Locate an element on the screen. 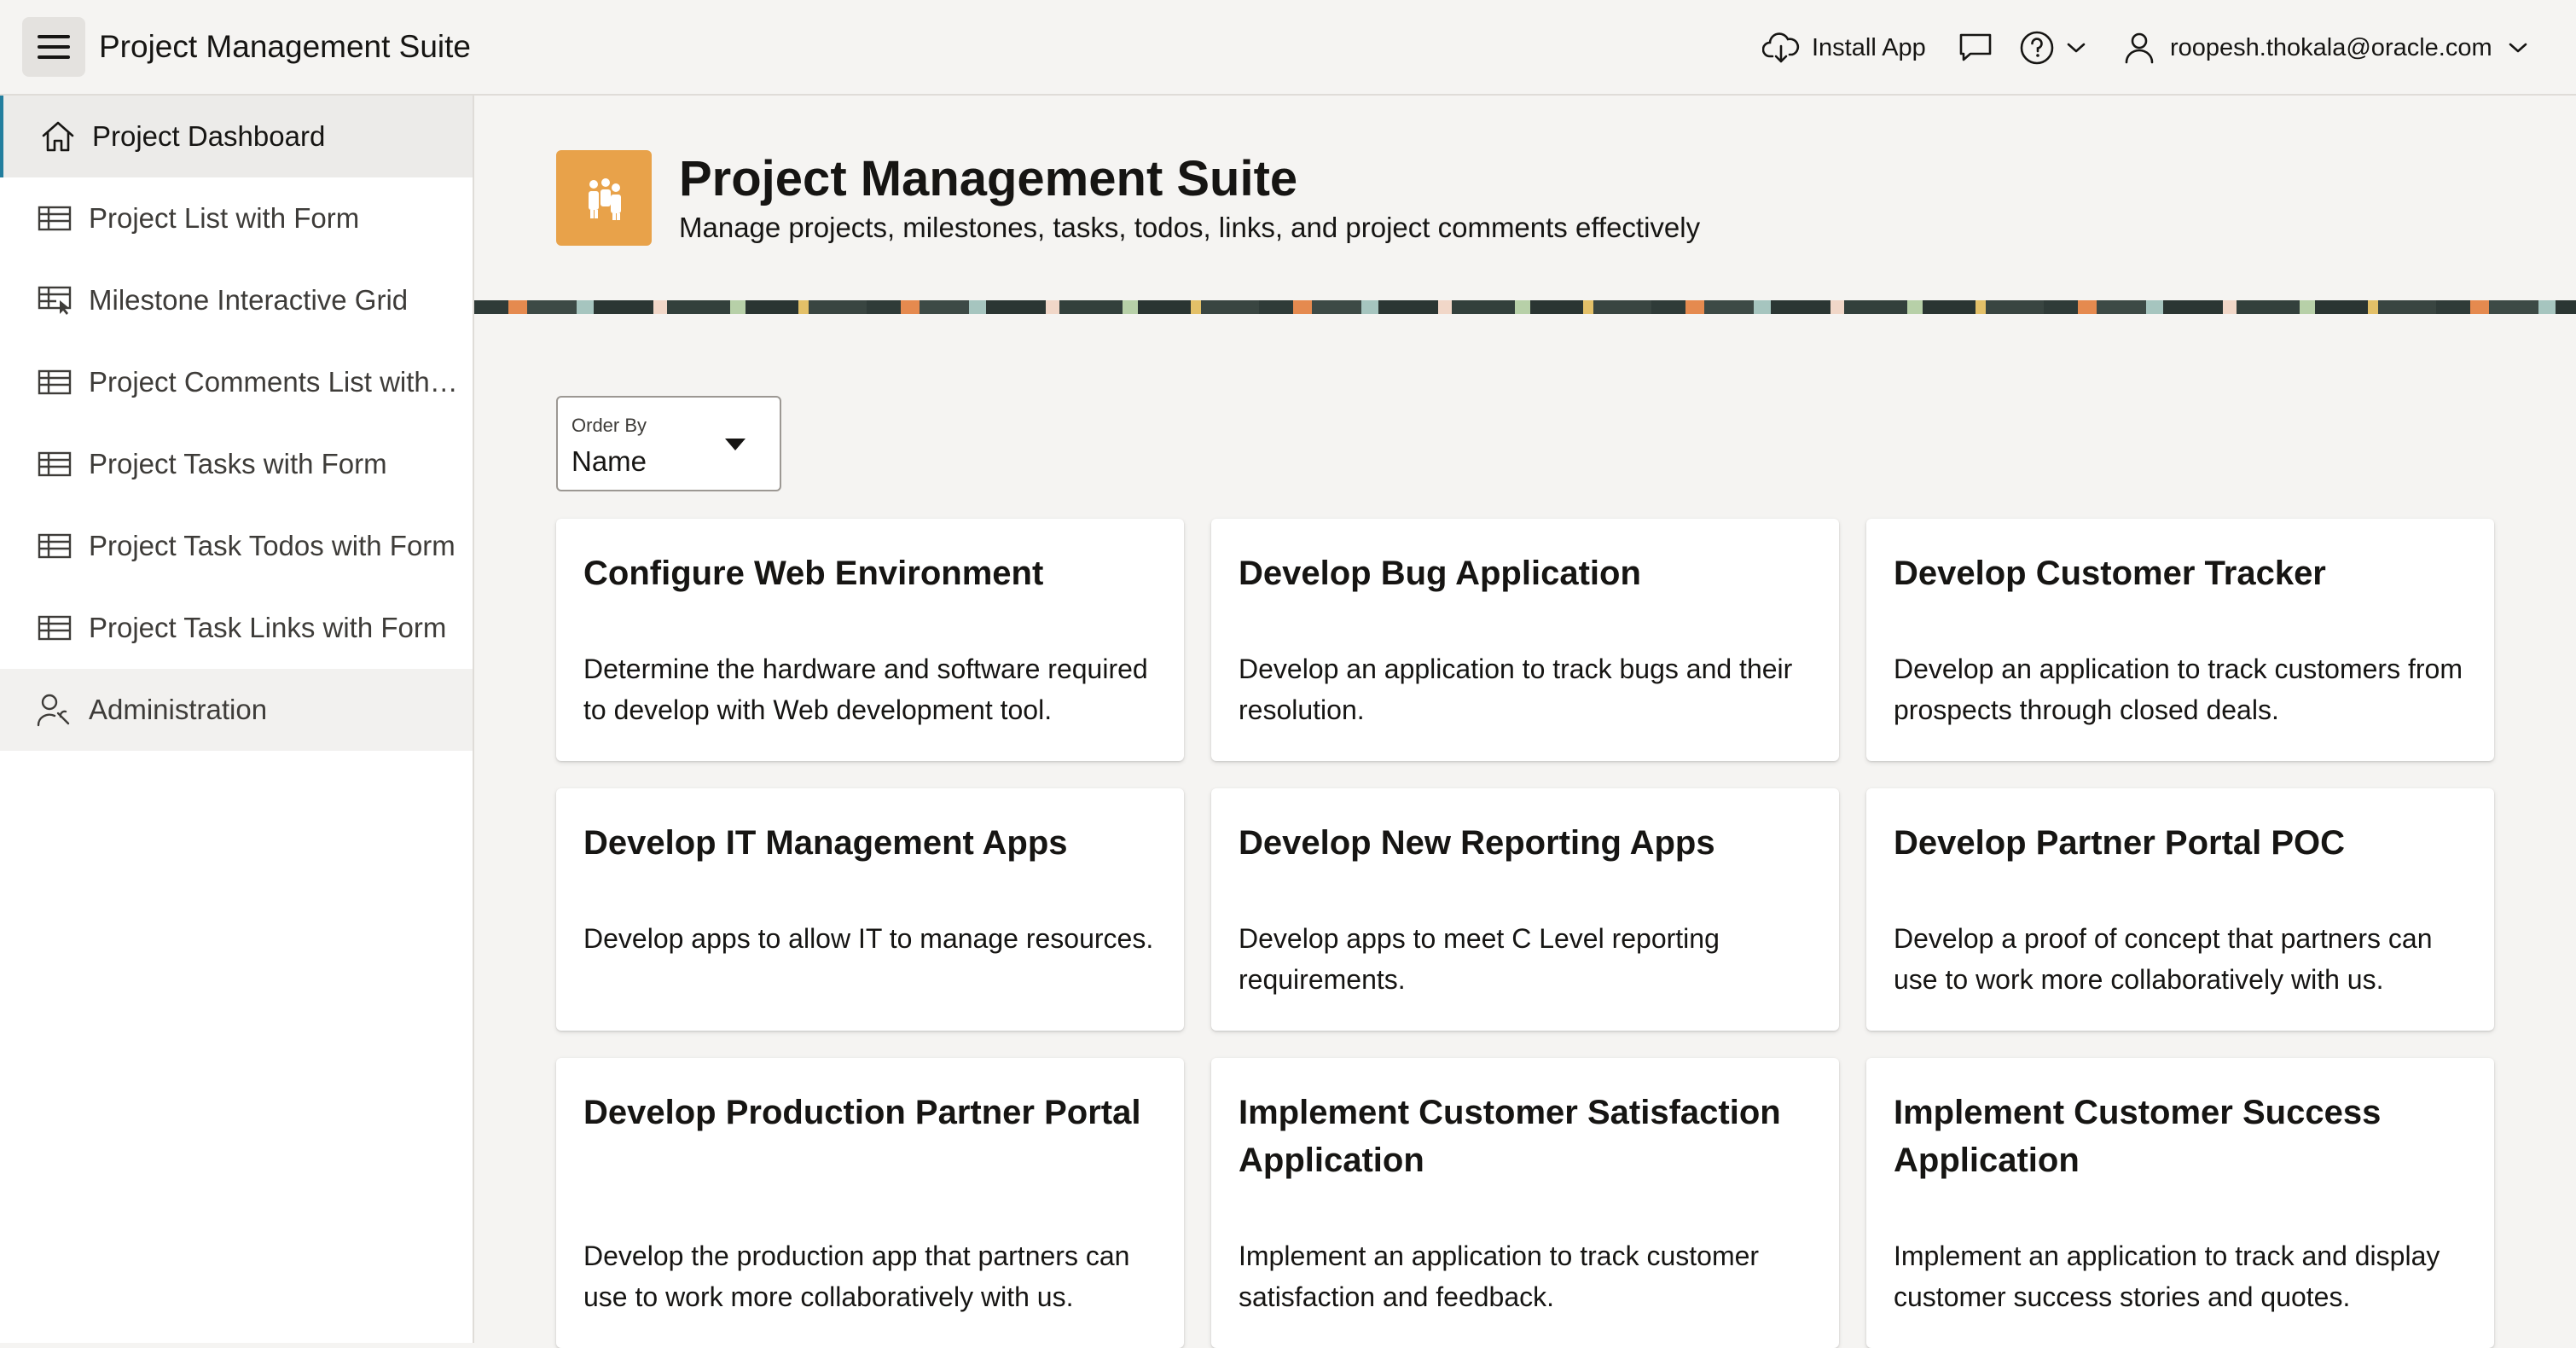 The height and width of the screenshot is (1348, 2576). sidebar-item-administration: Administration is located at coordinates (236, 710).